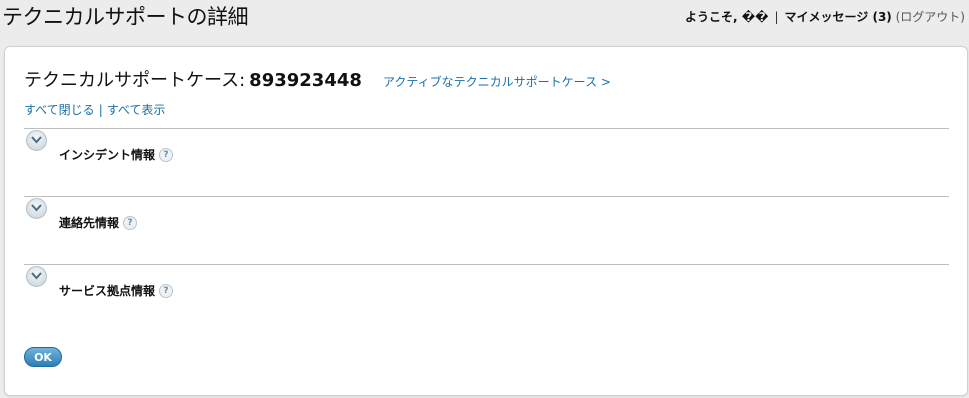  I want to click on case-number: 893923448, so click(305, 80).